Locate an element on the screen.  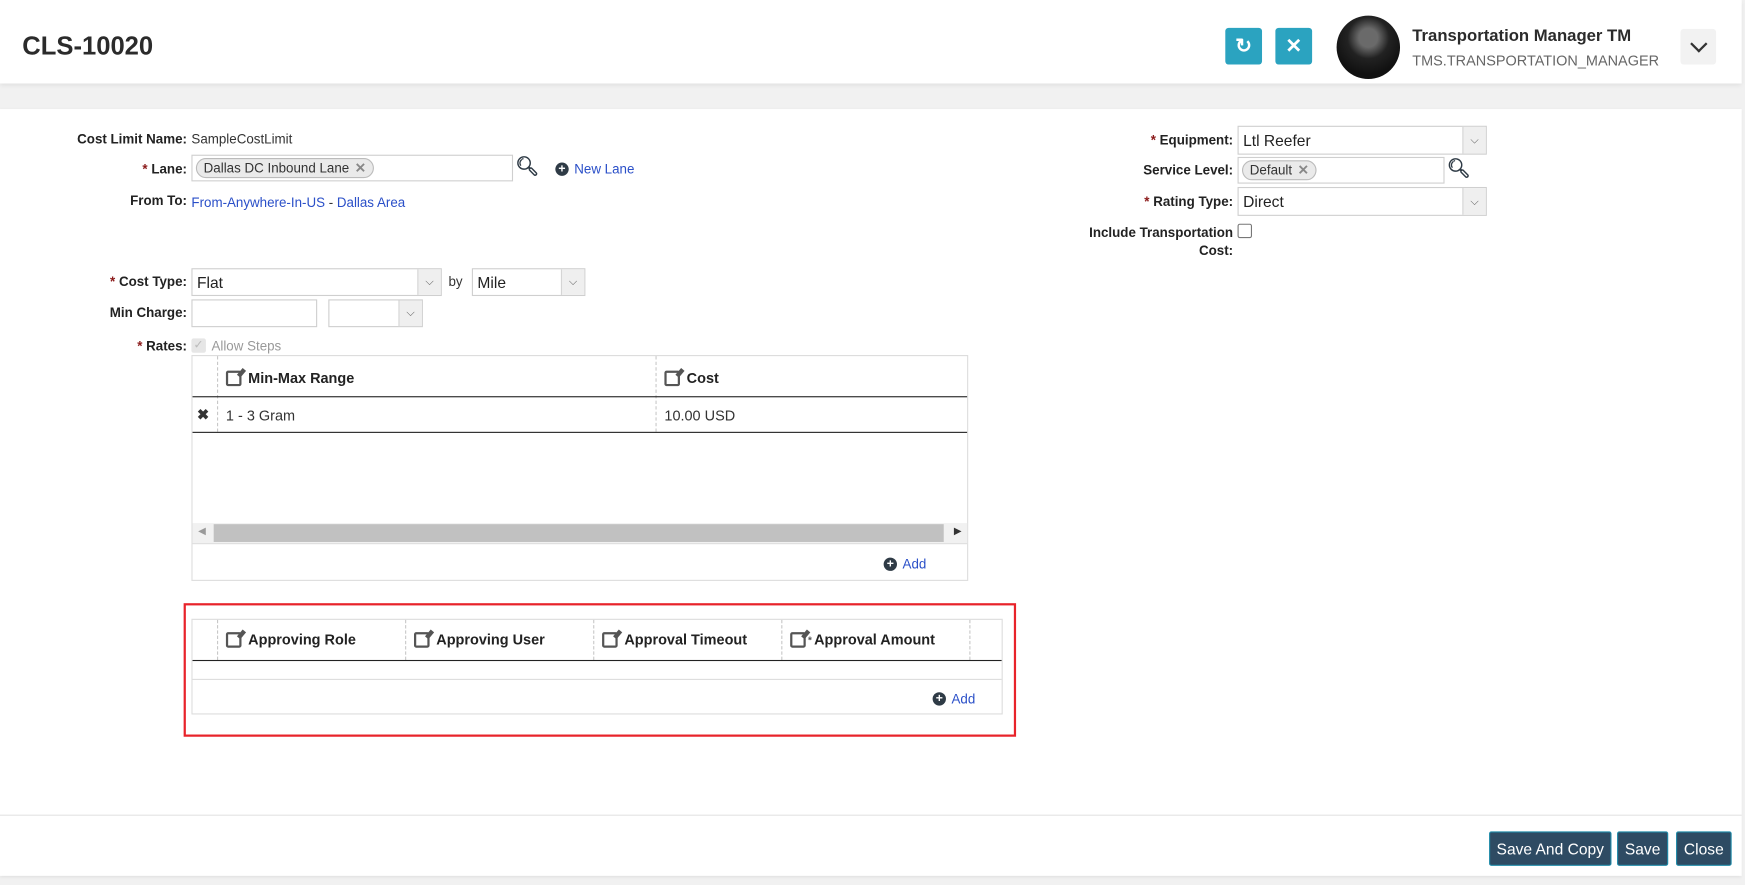
include-transportation-cost-label: Include Transportation Cost: is located at coordinates (1161, 241).